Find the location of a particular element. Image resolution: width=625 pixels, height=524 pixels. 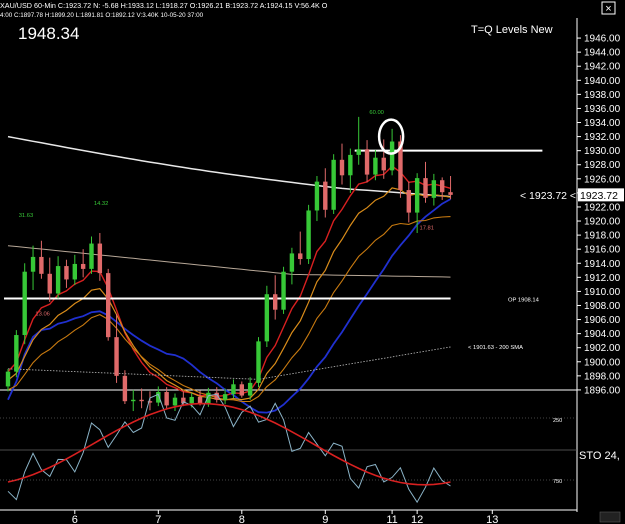

price-tick-label: 1916.00 is located at coordinates (602, 250).